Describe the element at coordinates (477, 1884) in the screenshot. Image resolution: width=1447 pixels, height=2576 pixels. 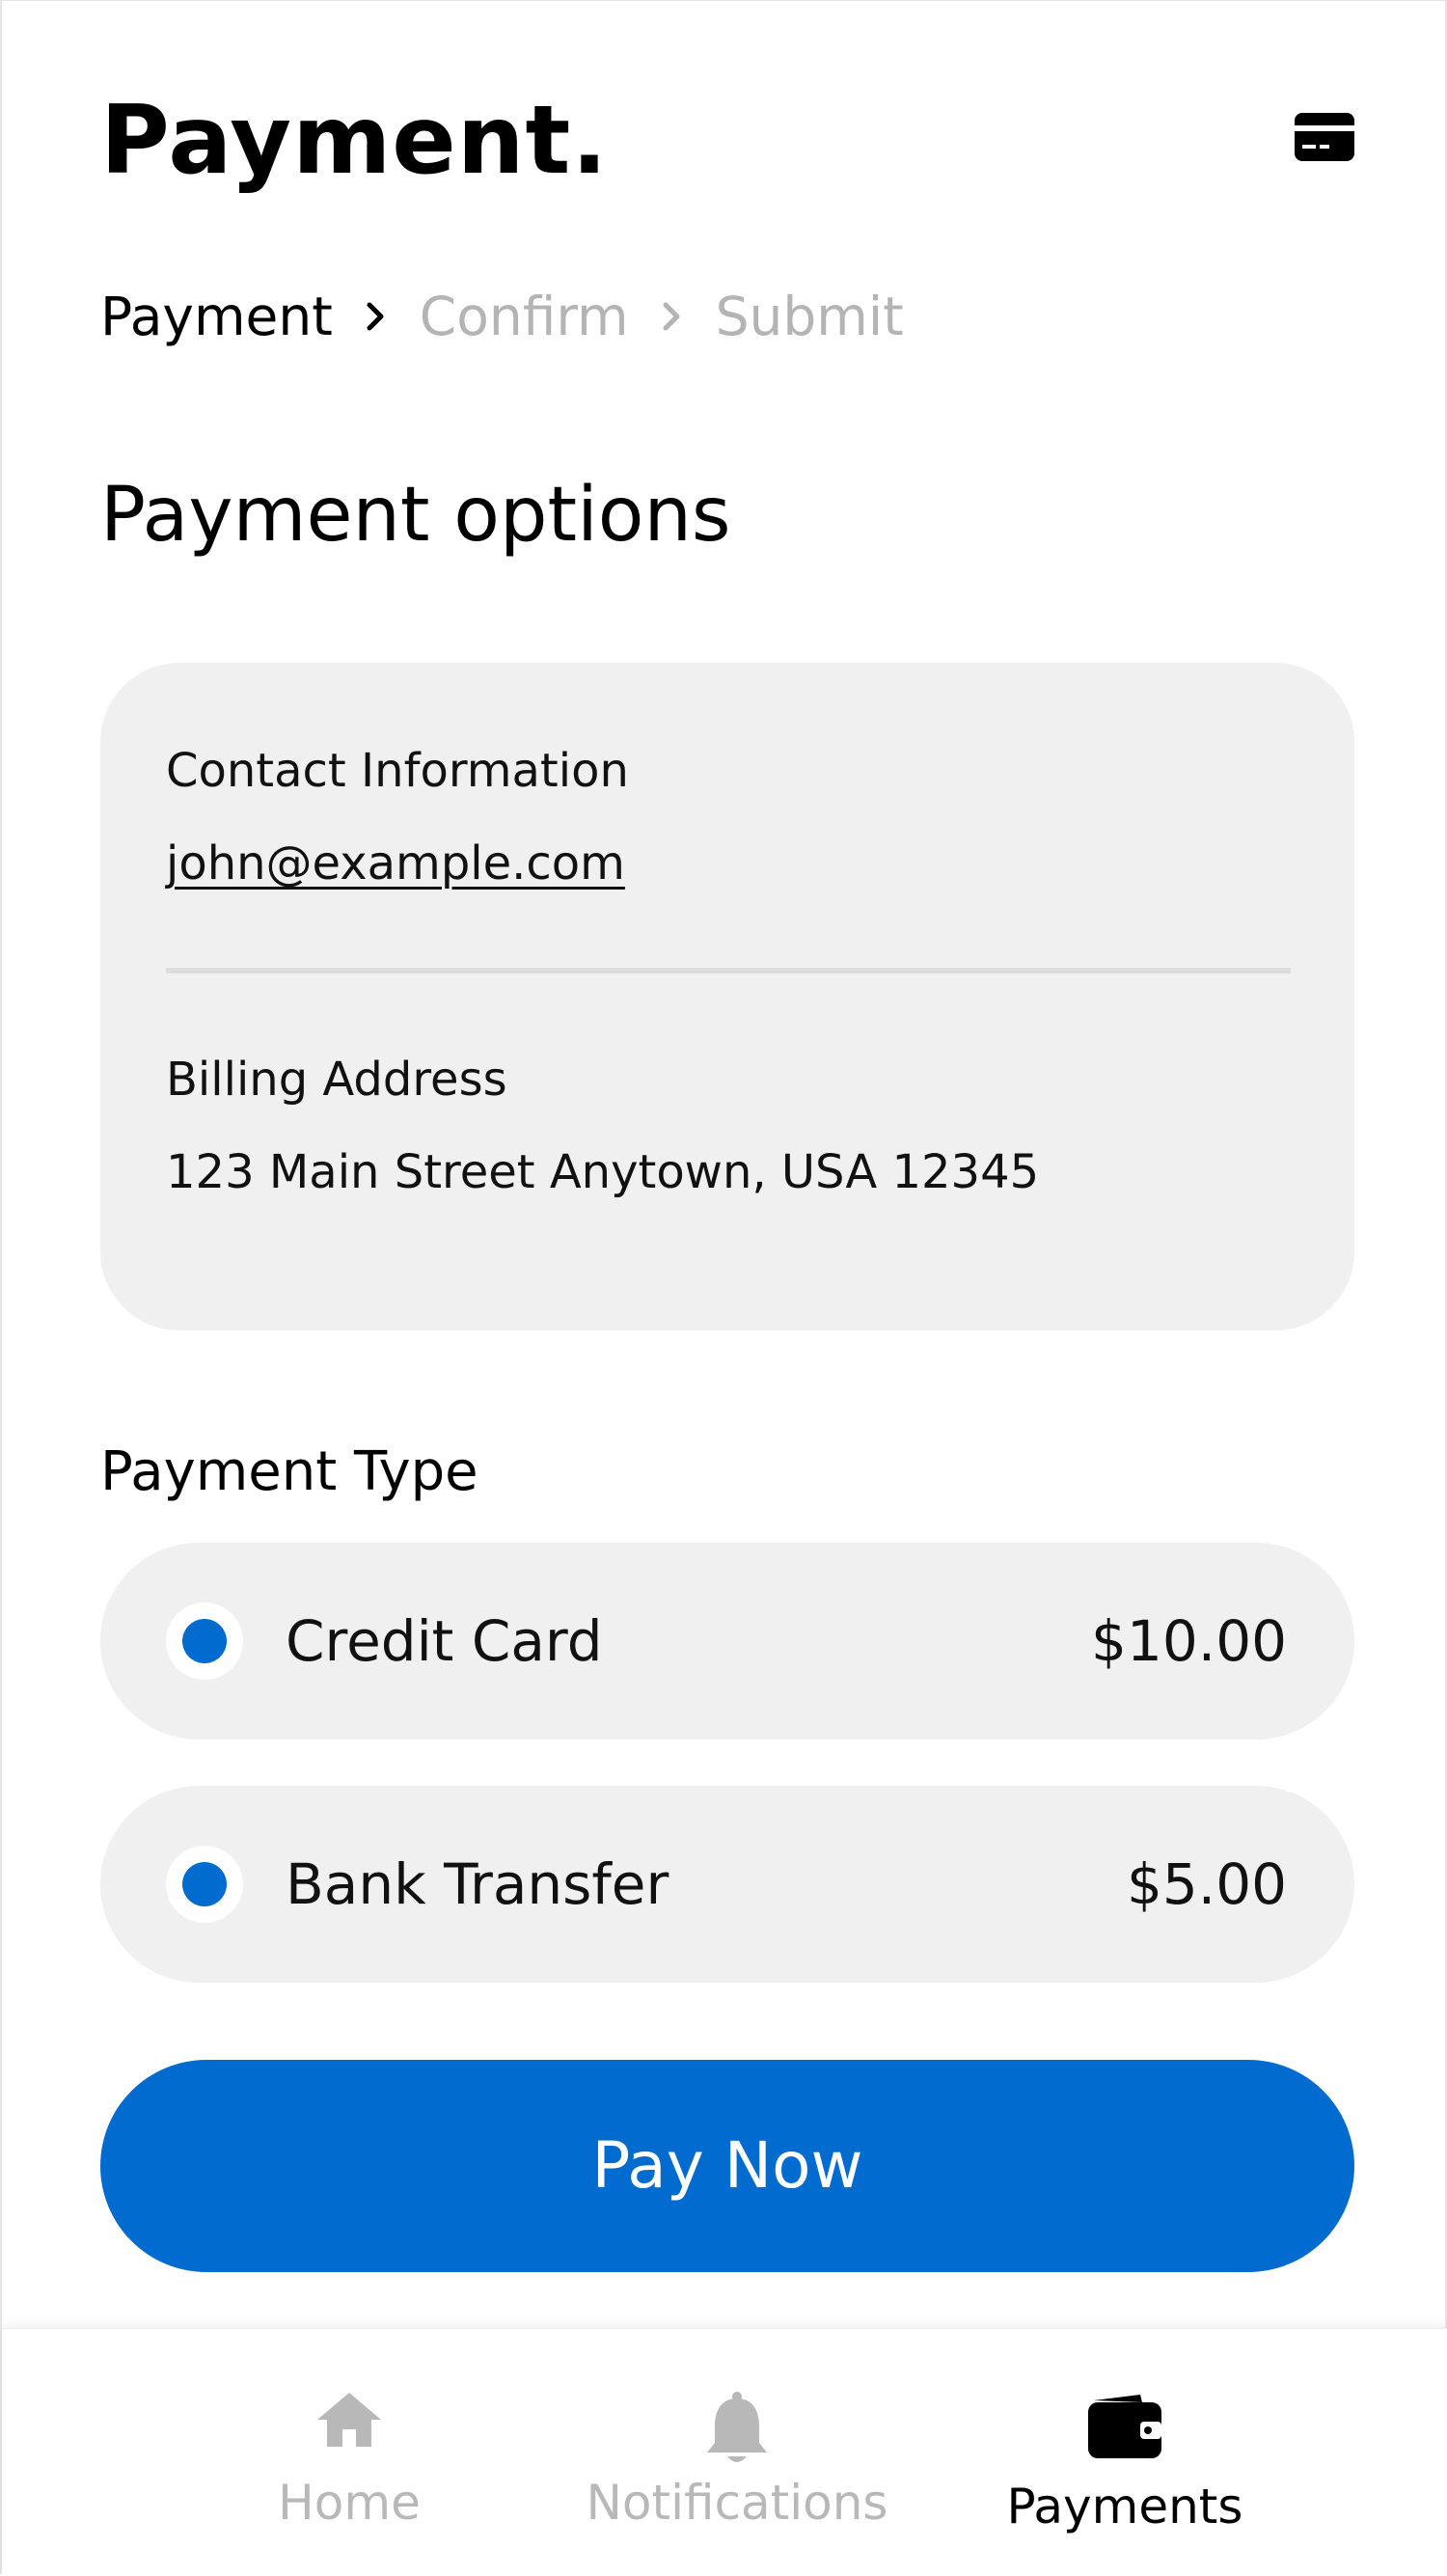
I see `payment-option-name: Bank Transfer` at that location.